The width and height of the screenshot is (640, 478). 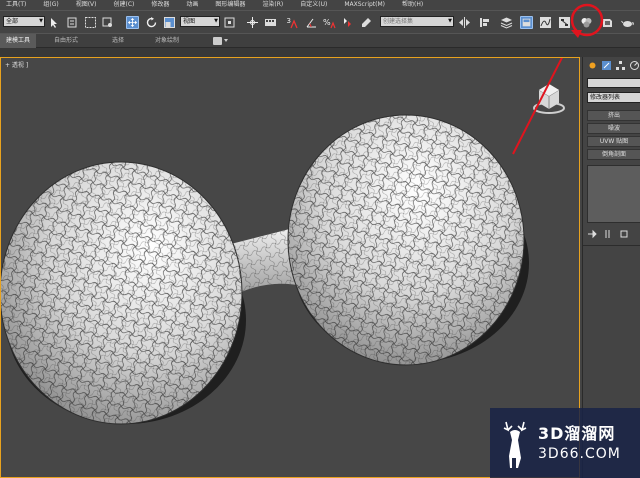 I want to click on named-selection-placeholder: 创建选择集, so click(x=398, y=21).